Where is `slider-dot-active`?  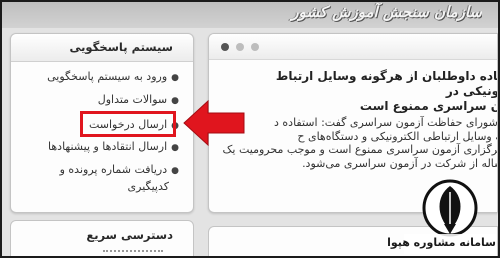 slider-dot-active is located at coordinates (225, 47).